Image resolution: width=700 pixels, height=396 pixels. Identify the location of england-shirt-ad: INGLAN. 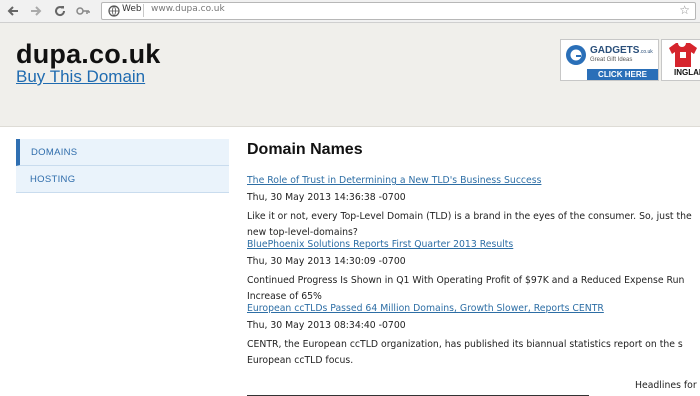
(680, 60).